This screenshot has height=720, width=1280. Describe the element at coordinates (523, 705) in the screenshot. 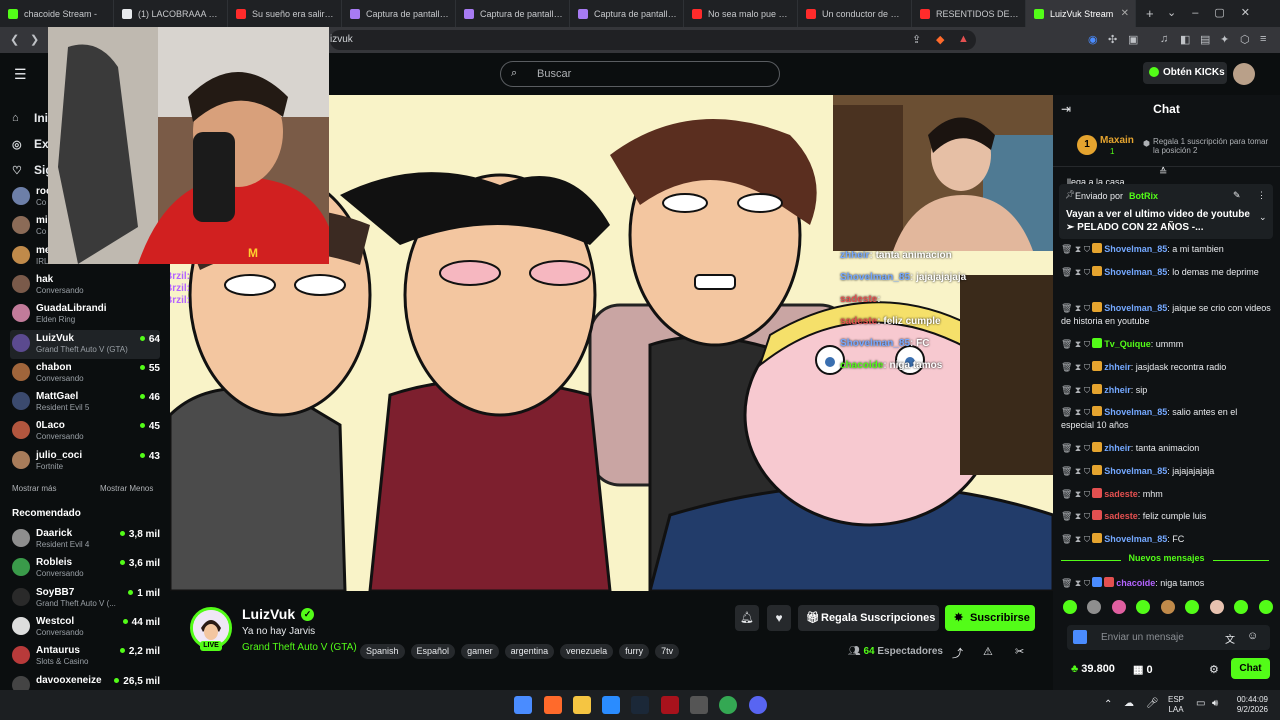

I see `start-icon` at that location.